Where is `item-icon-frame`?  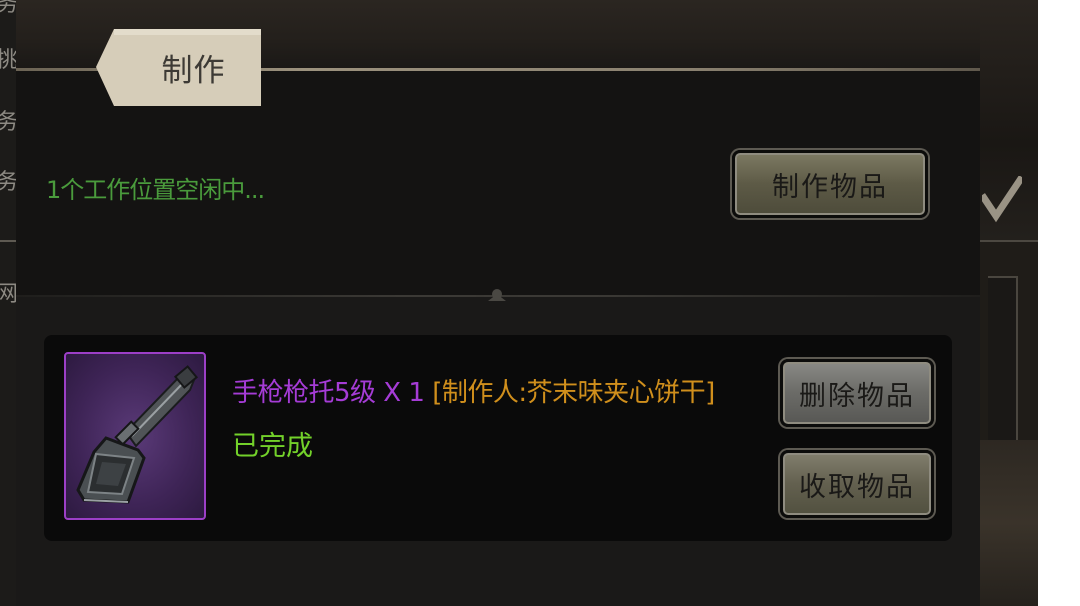 item-icon-frame is located at coordinates (135, 436).